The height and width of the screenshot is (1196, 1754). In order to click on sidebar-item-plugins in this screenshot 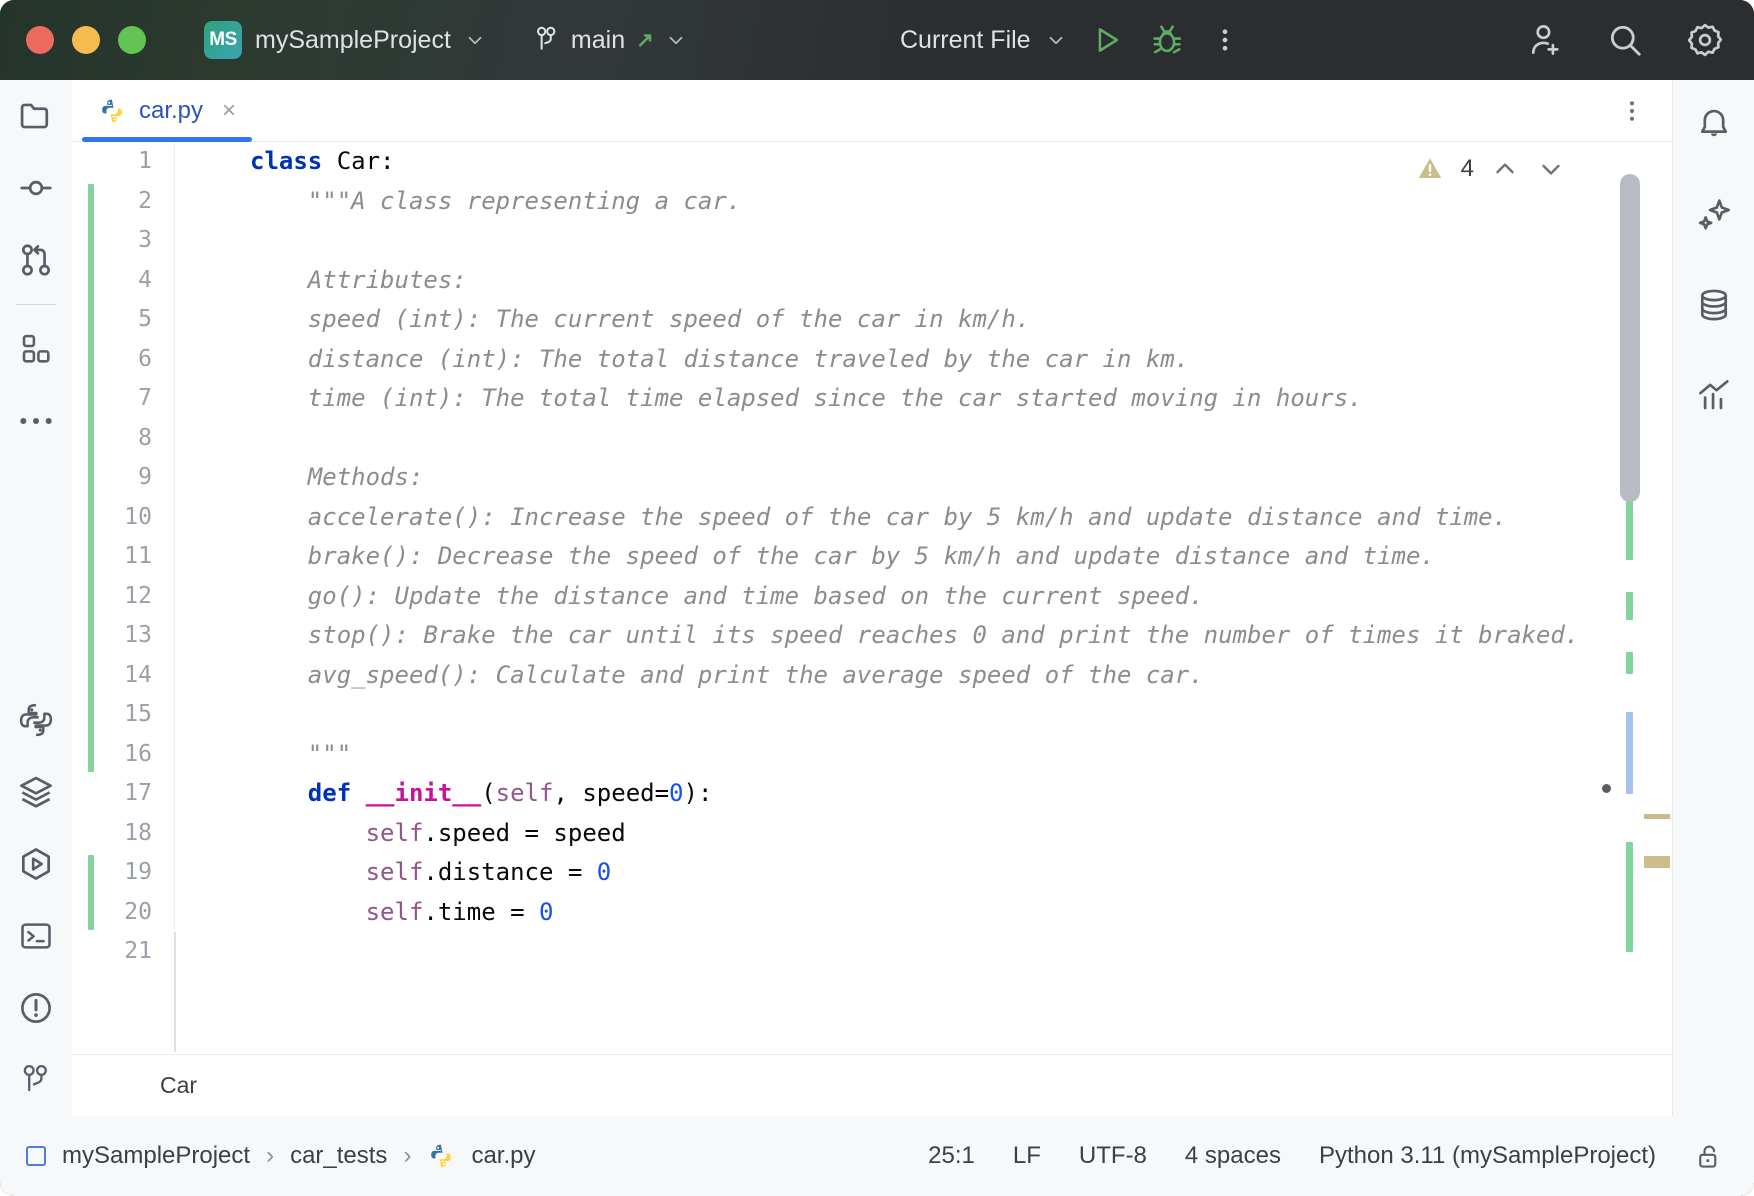, I will do `click(36, 349)`.